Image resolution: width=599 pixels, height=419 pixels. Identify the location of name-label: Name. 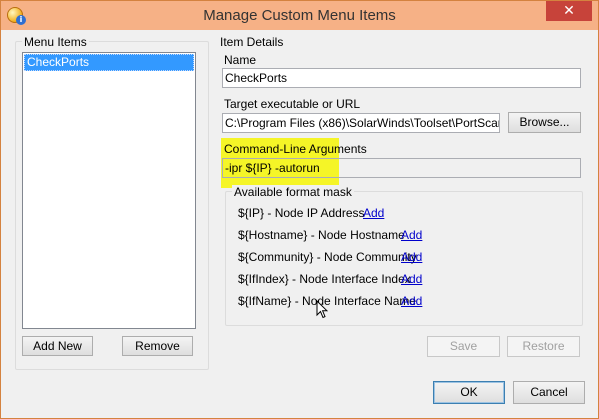
(240, 60).